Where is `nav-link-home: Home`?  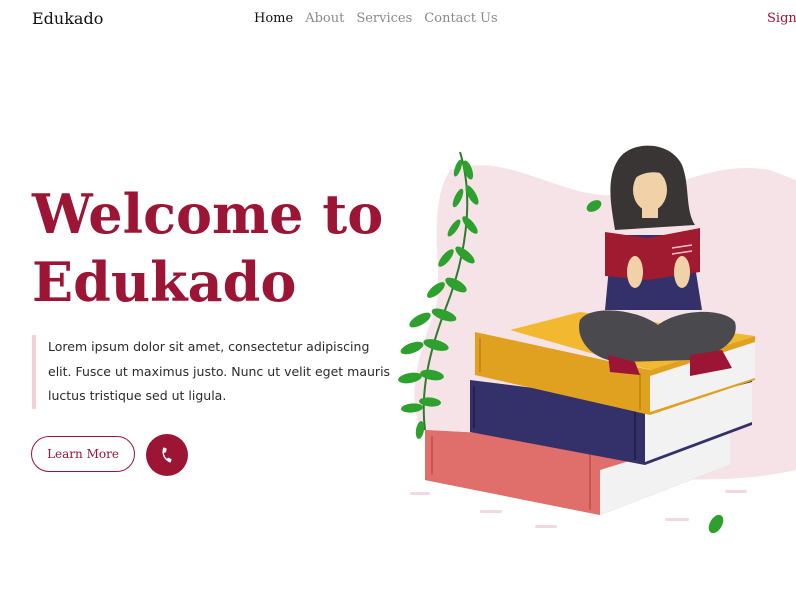 nav-link-home: Home is located at coordinates (273, 18).